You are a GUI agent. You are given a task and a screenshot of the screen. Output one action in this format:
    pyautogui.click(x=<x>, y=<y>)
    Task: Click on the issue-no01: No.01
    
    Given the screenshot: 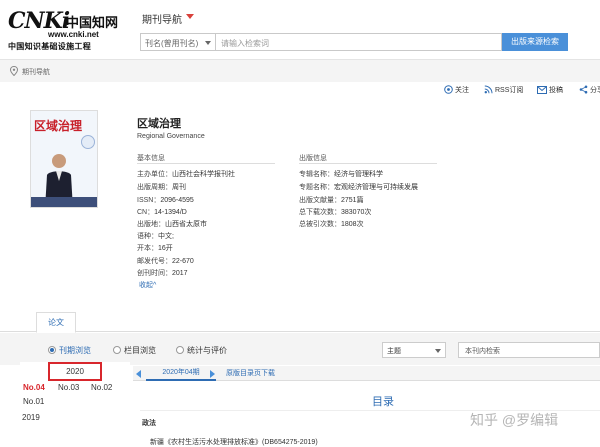 What is the action you would take?
    pyautogui.click(x=33, y=401)
    